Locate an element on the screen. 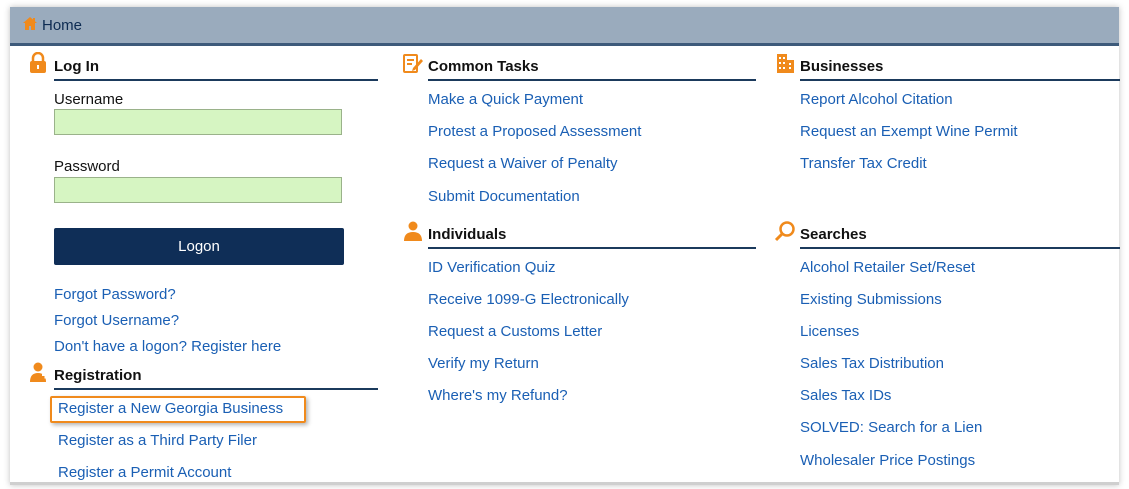 This screenshot has width=1129, height=489. individuals-title: Individuals is located at coordinates (467, 234).